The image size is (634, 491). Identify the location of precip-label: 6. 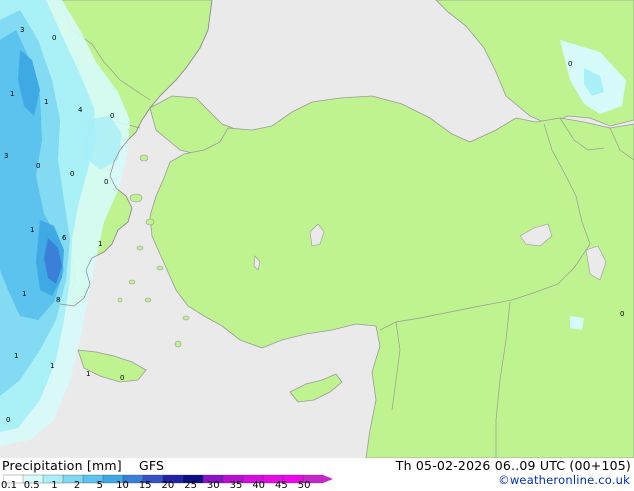
(64, 238).